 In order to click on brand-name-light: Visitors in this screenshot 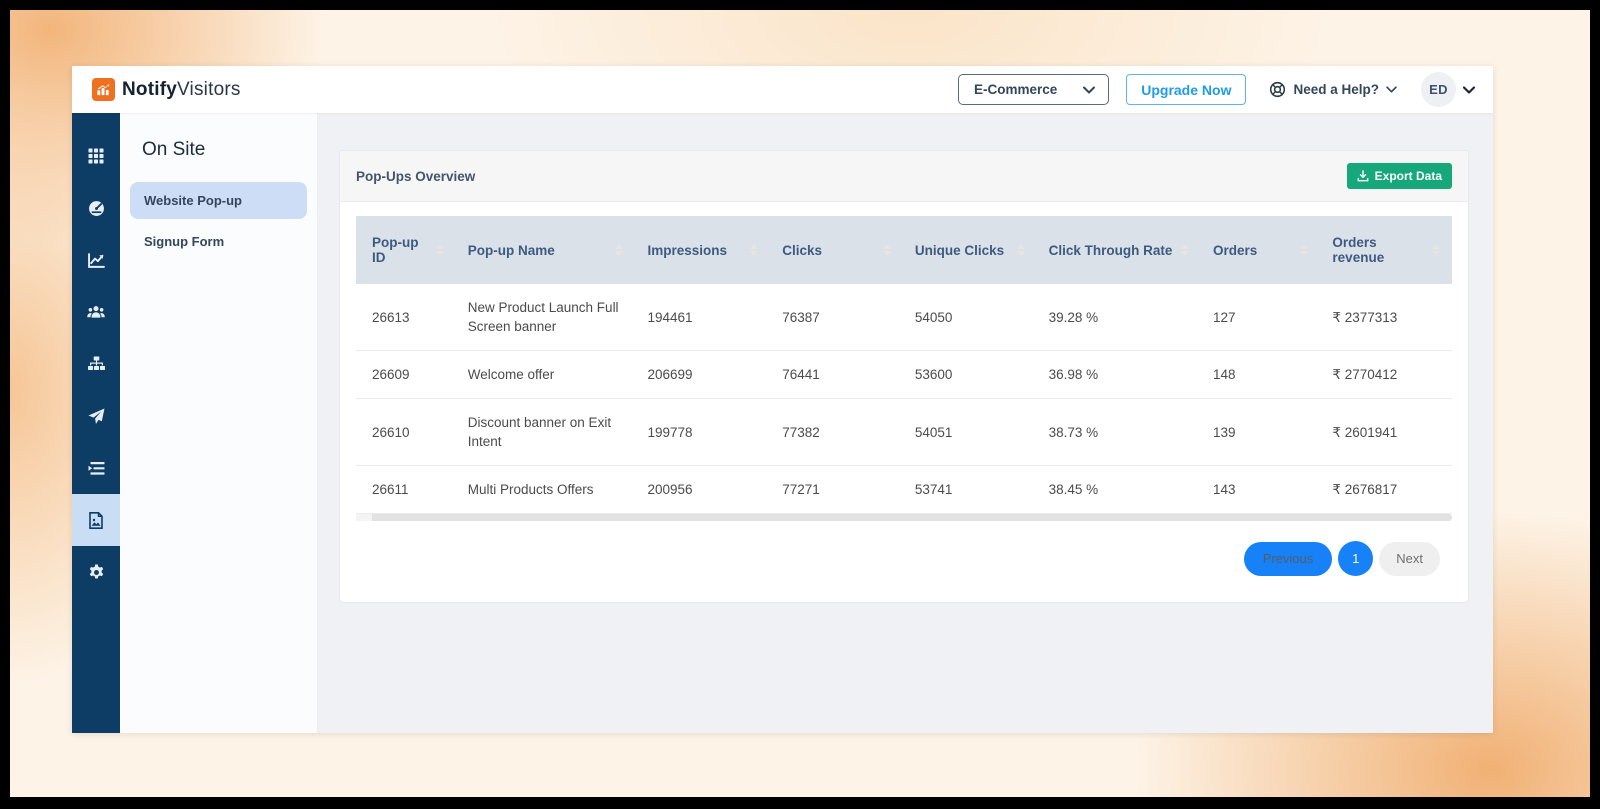, I will do `click(209, 89)`.